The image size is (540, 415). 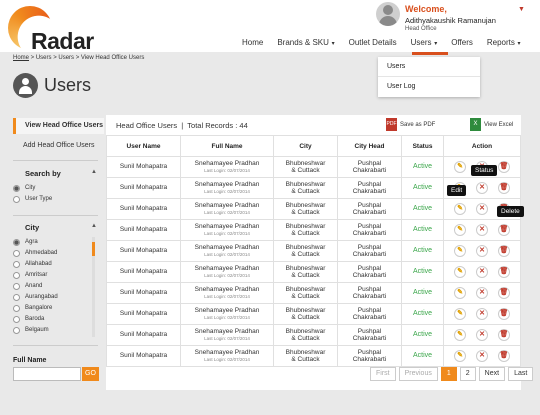 What do you see at coordinates (369, 289) in the screenshot?
I see `city-head-text: Pushpal` at bounding box center [369, 289].